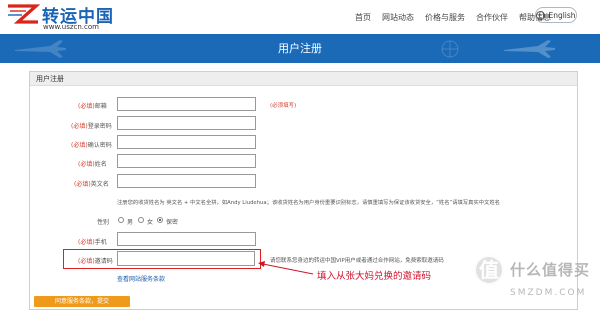 The height and width of the screenshot is (310, 600). Describe the element at coordinates (535, 281) in the screenshot. I see `smzdm-watermark: 值 什么值得买 SMZDM.COM` at that location.